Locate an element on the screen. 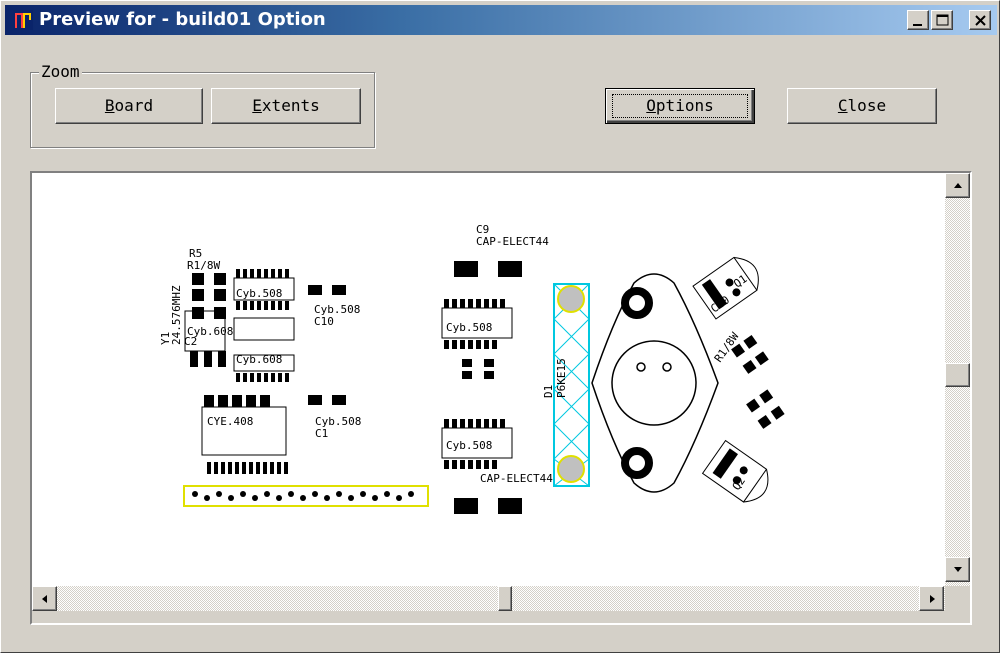 This screenshot has height=653, width=1000. pad-group-c1 is located at coordinates (327, 400).